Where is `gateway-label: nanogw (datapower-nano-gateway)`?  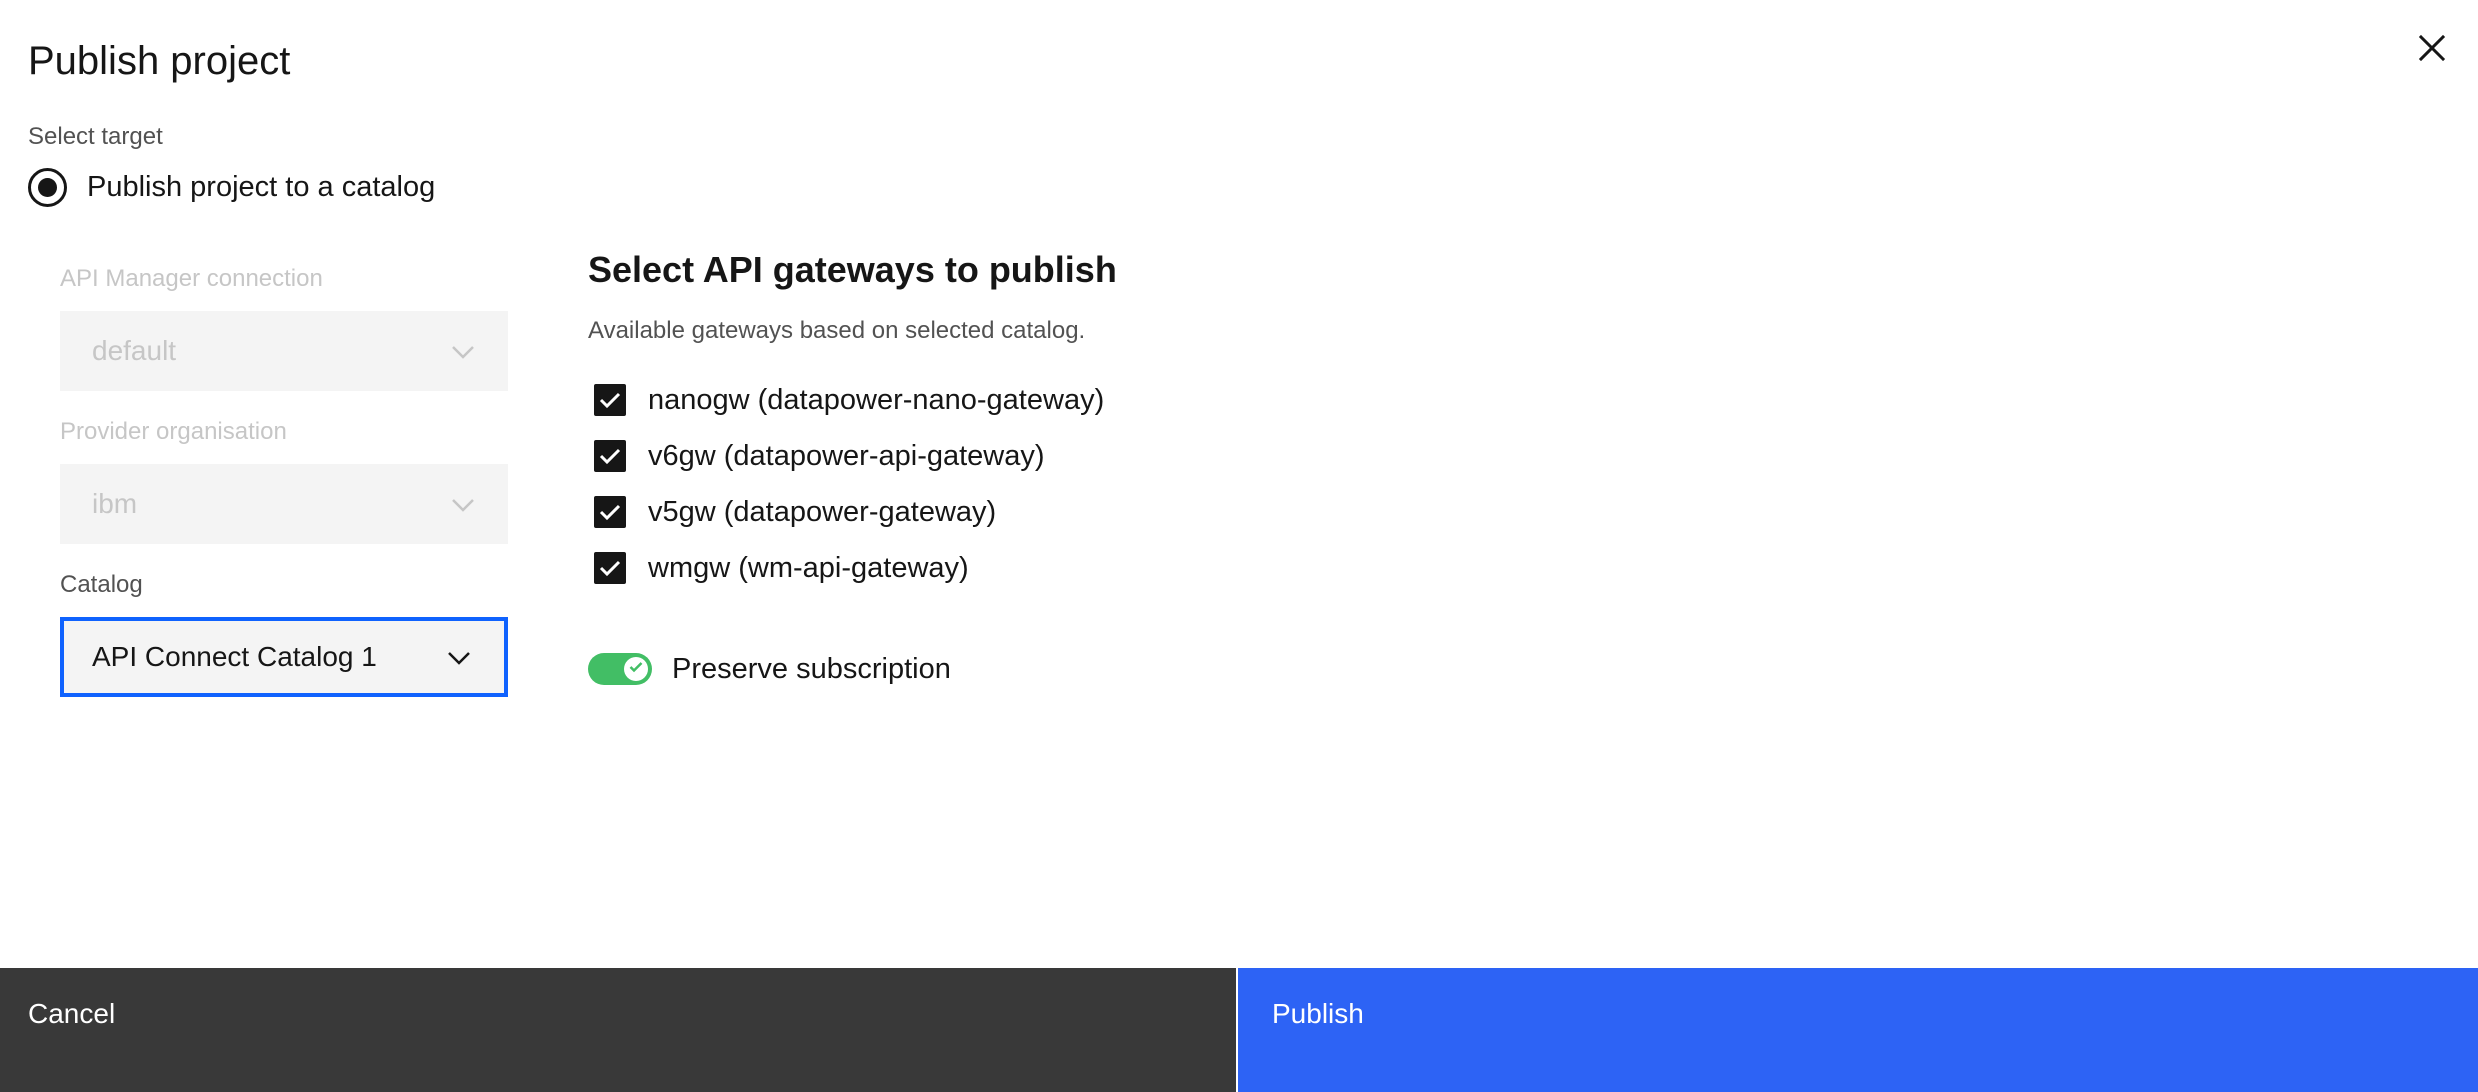 gateway-label: nanogw (datapower-nano-gateway) is located at coordinates (876, 400).